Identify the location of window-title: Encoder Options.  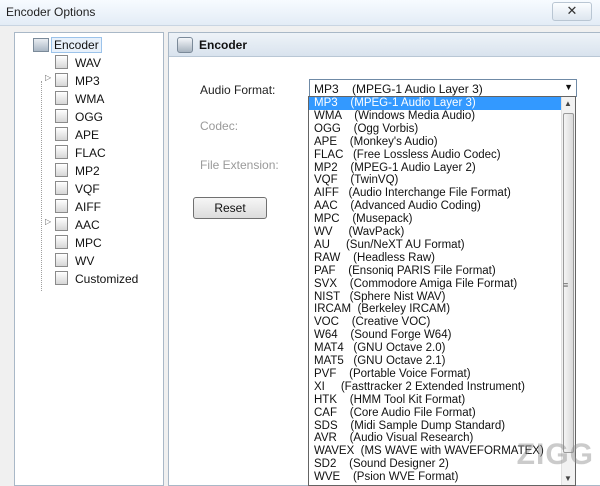
(51, 12).